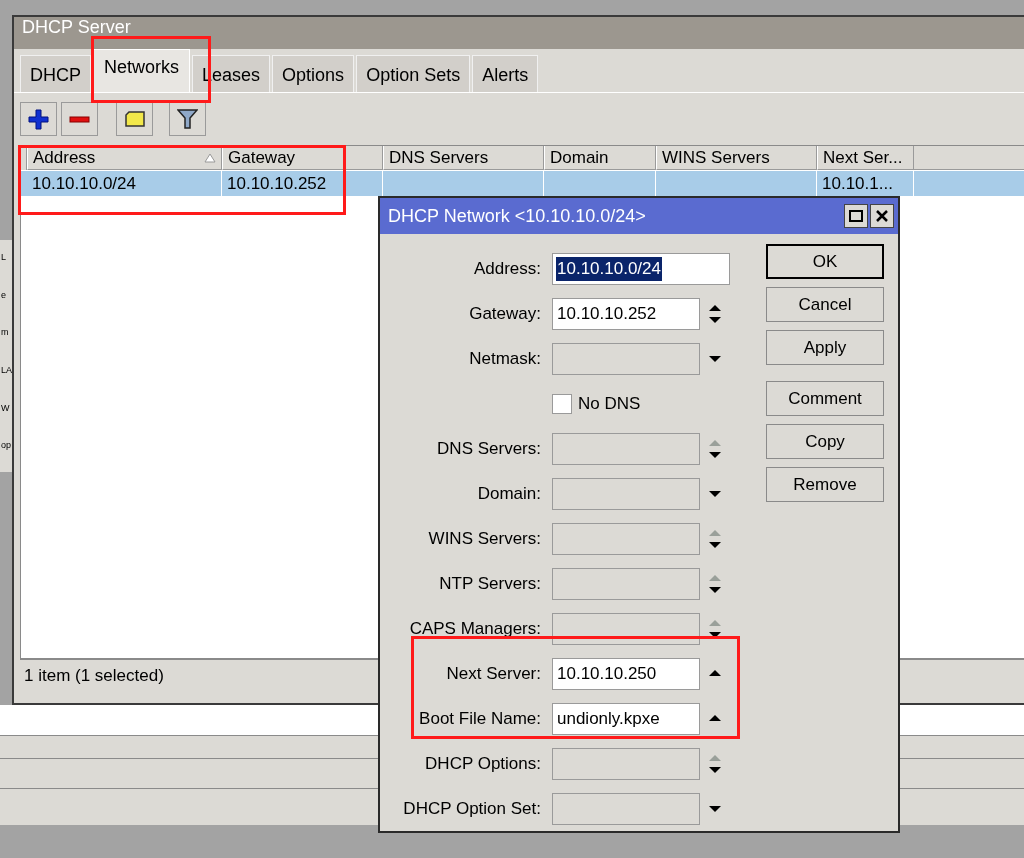 The width and height of the screenshot is (1024, 858). Describe the element at coordinates (641, 268) in the screenshot. I see `input-field: 10.10.10.0/24` at that location.